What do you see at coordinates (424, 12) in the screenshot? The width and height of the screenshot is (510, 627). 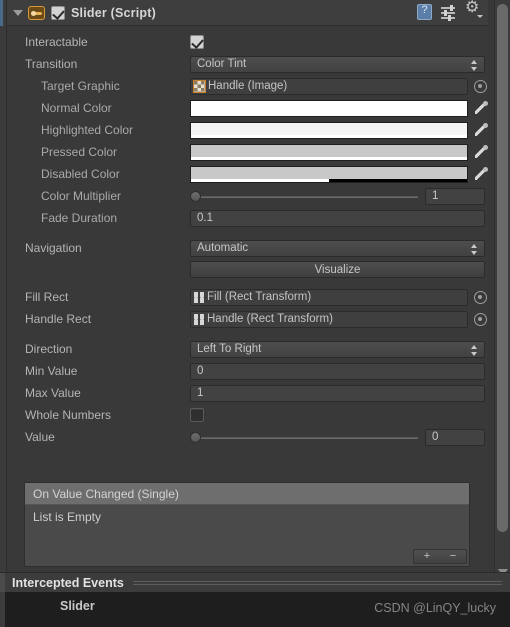 I see `help-book-icon` at bounding box center [424, 12].